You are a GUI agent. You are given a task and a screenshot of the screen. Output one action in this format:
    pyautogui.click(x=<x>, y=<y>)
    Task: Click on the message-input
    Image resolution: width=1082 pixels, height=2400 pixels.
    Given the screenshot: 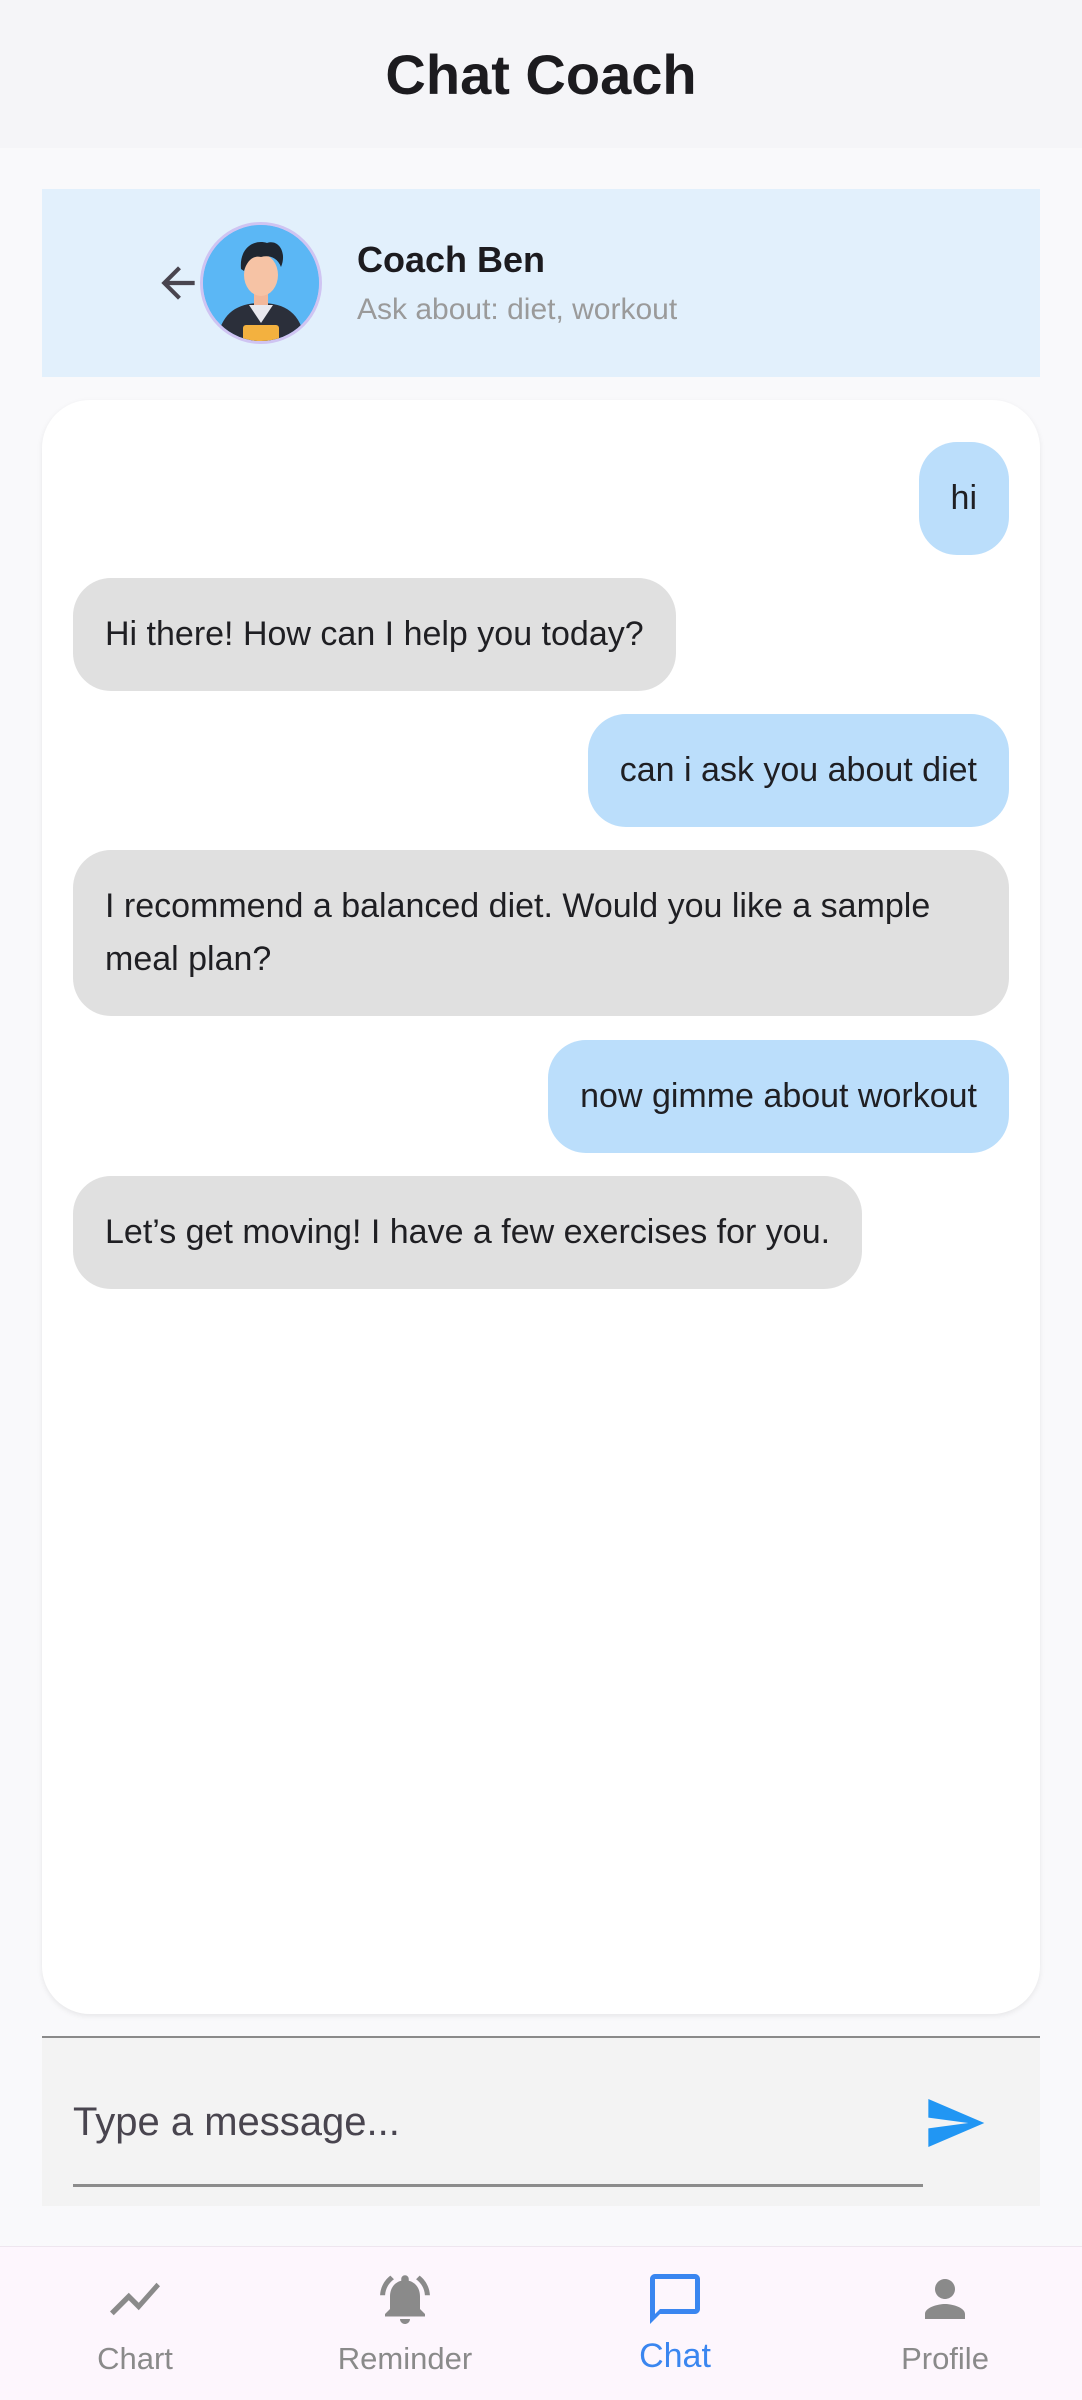 What is the action you would take?
    pyautogui.click(x=498, y=2123)
    